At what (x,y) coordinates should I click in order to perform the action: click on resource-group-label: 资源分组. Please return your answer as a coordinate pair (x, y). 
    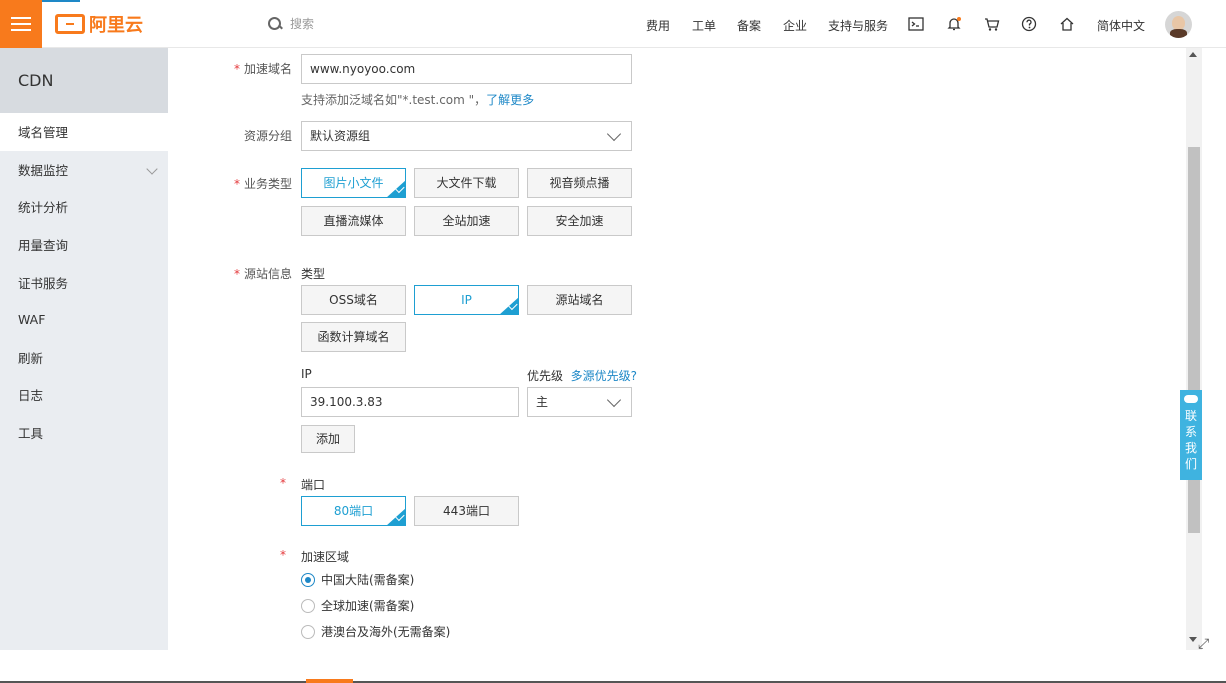
    Looking at the image, I should click on (268, 136).